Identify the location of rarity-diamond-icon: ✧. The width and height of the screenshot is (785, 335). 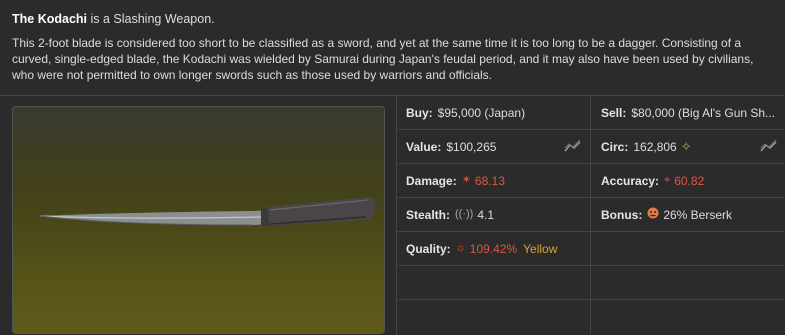
(686, 146).